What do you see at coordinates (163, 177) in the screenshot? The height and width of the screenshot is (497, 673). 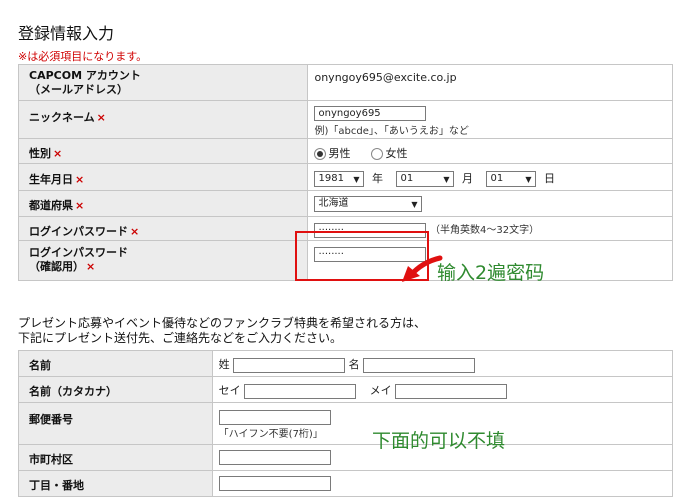 I see `birth-label-cell: 生年月日 ×` at bounding box center [163, 177].